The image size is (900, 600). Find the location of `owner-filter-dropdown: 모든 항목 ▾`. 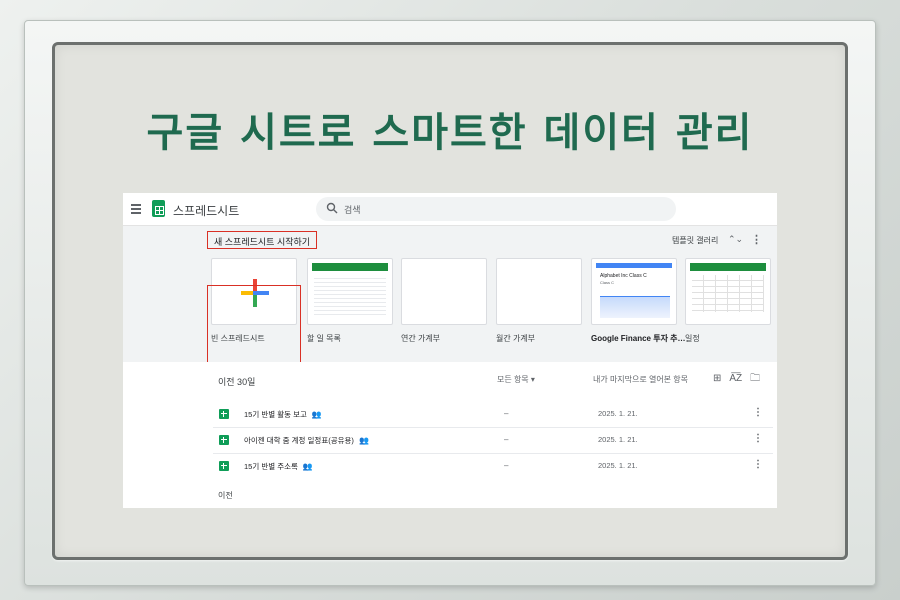

owner-filter-dropdown: 모든 항목 ▾ is located at coordinates (516, 379).